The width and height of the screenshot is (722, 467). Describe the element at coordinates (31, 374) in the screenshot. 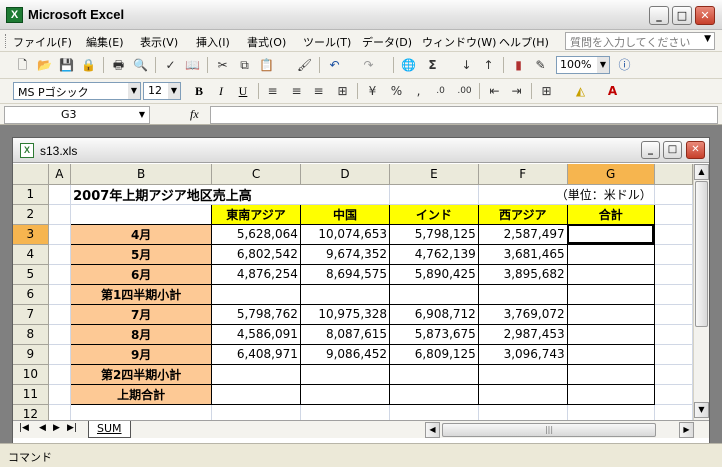

I see `row-header: 10` at that location.